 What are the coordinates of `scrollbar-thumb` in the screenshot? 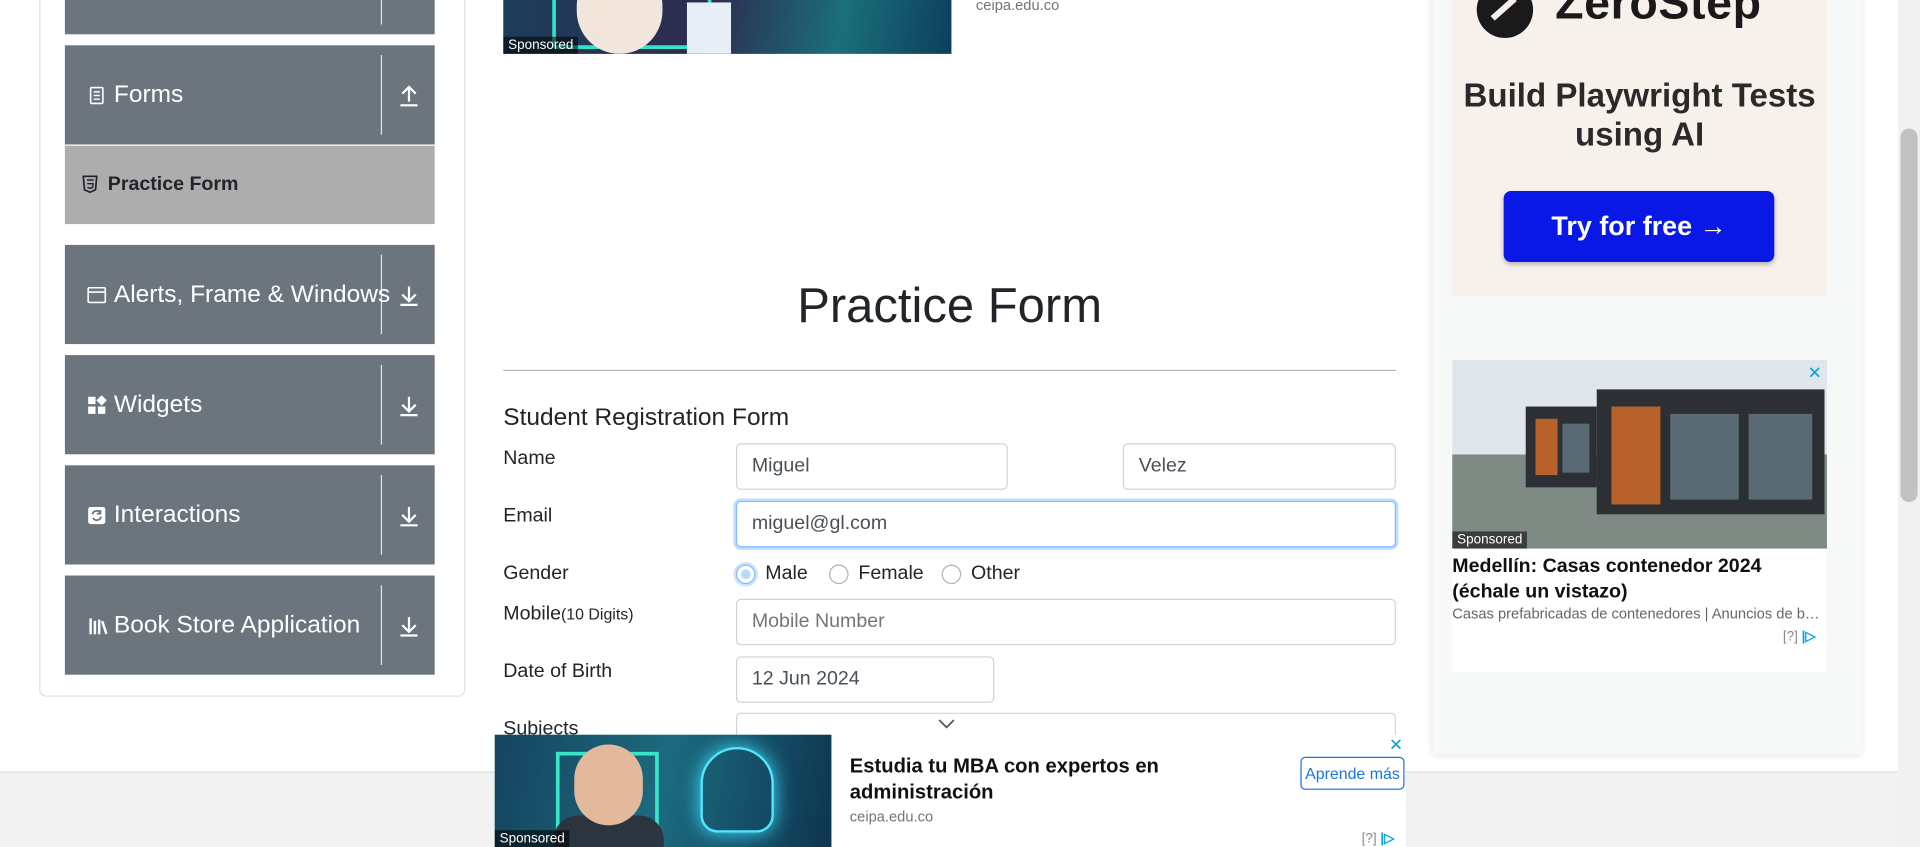 It's located at (1909, 315).